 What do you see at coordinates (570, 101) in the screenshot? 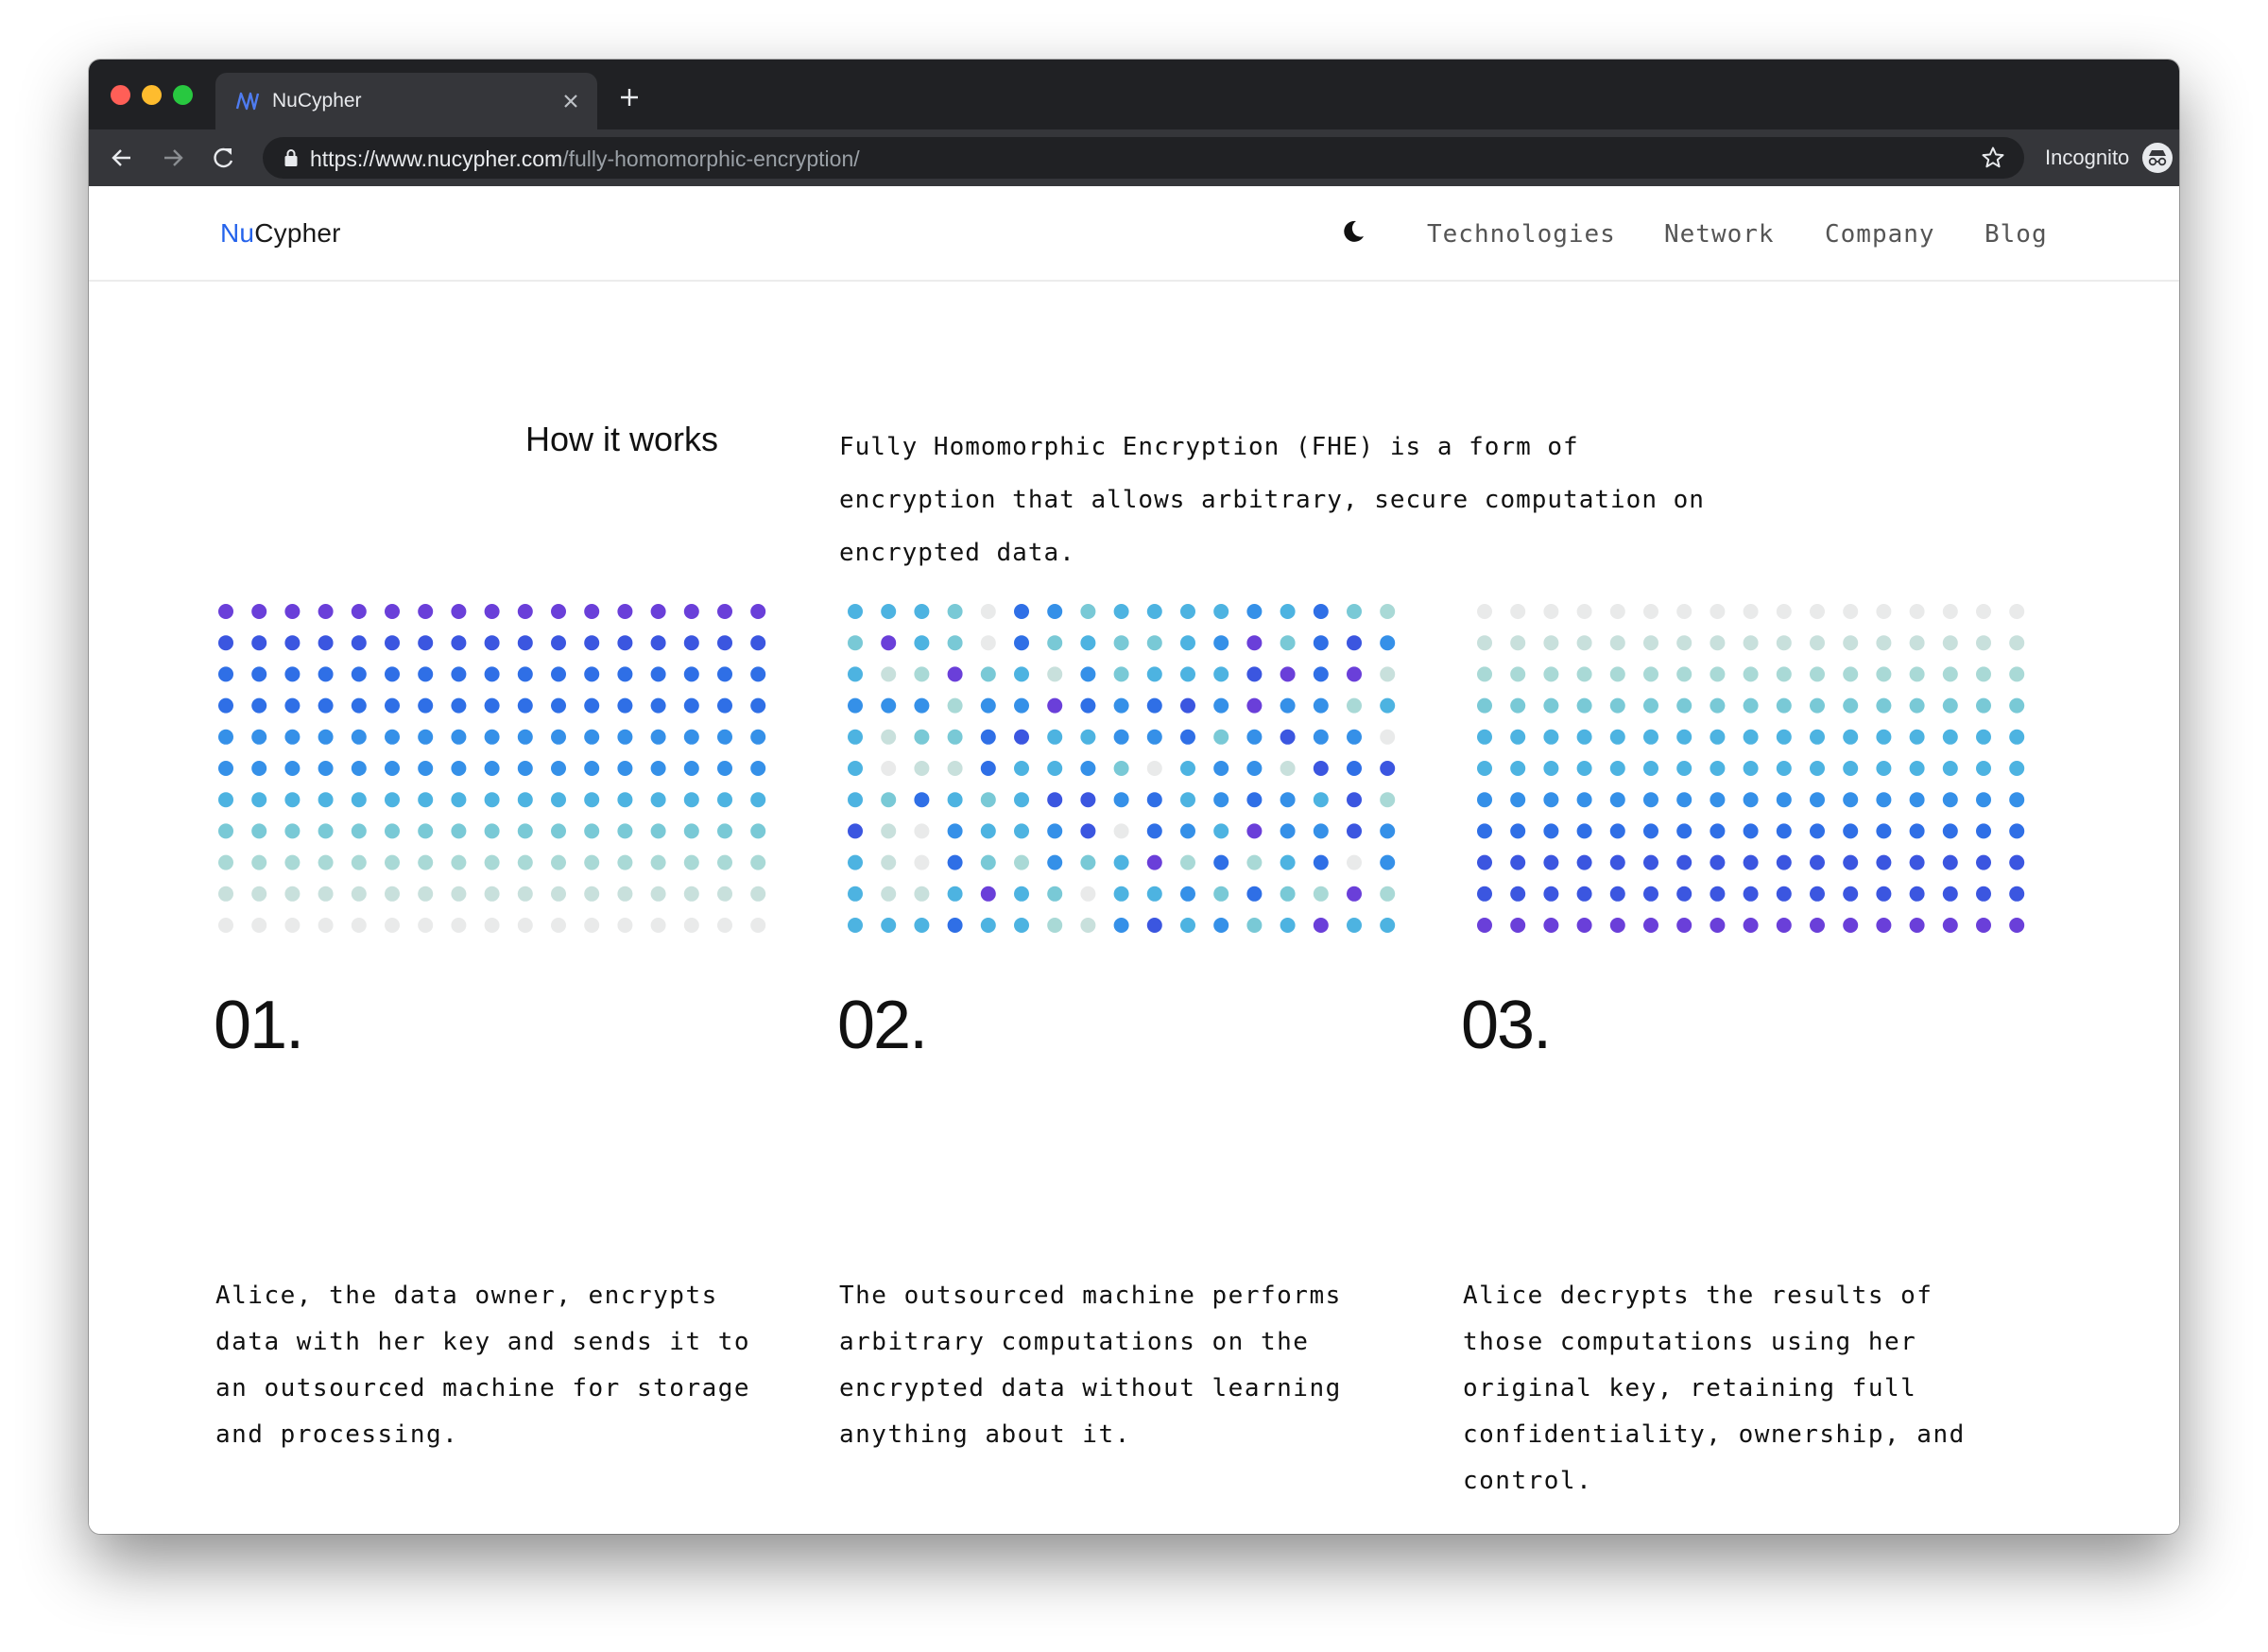
I see `close-tab-icon` at bounding box center [570, 101].